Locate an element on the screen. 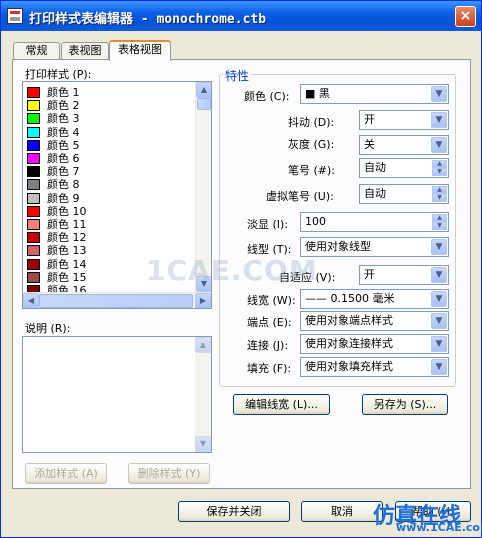 The image size is (482, 538). screening-spin-buttons: ▲ ▼ is located at coordinates (439, 222).